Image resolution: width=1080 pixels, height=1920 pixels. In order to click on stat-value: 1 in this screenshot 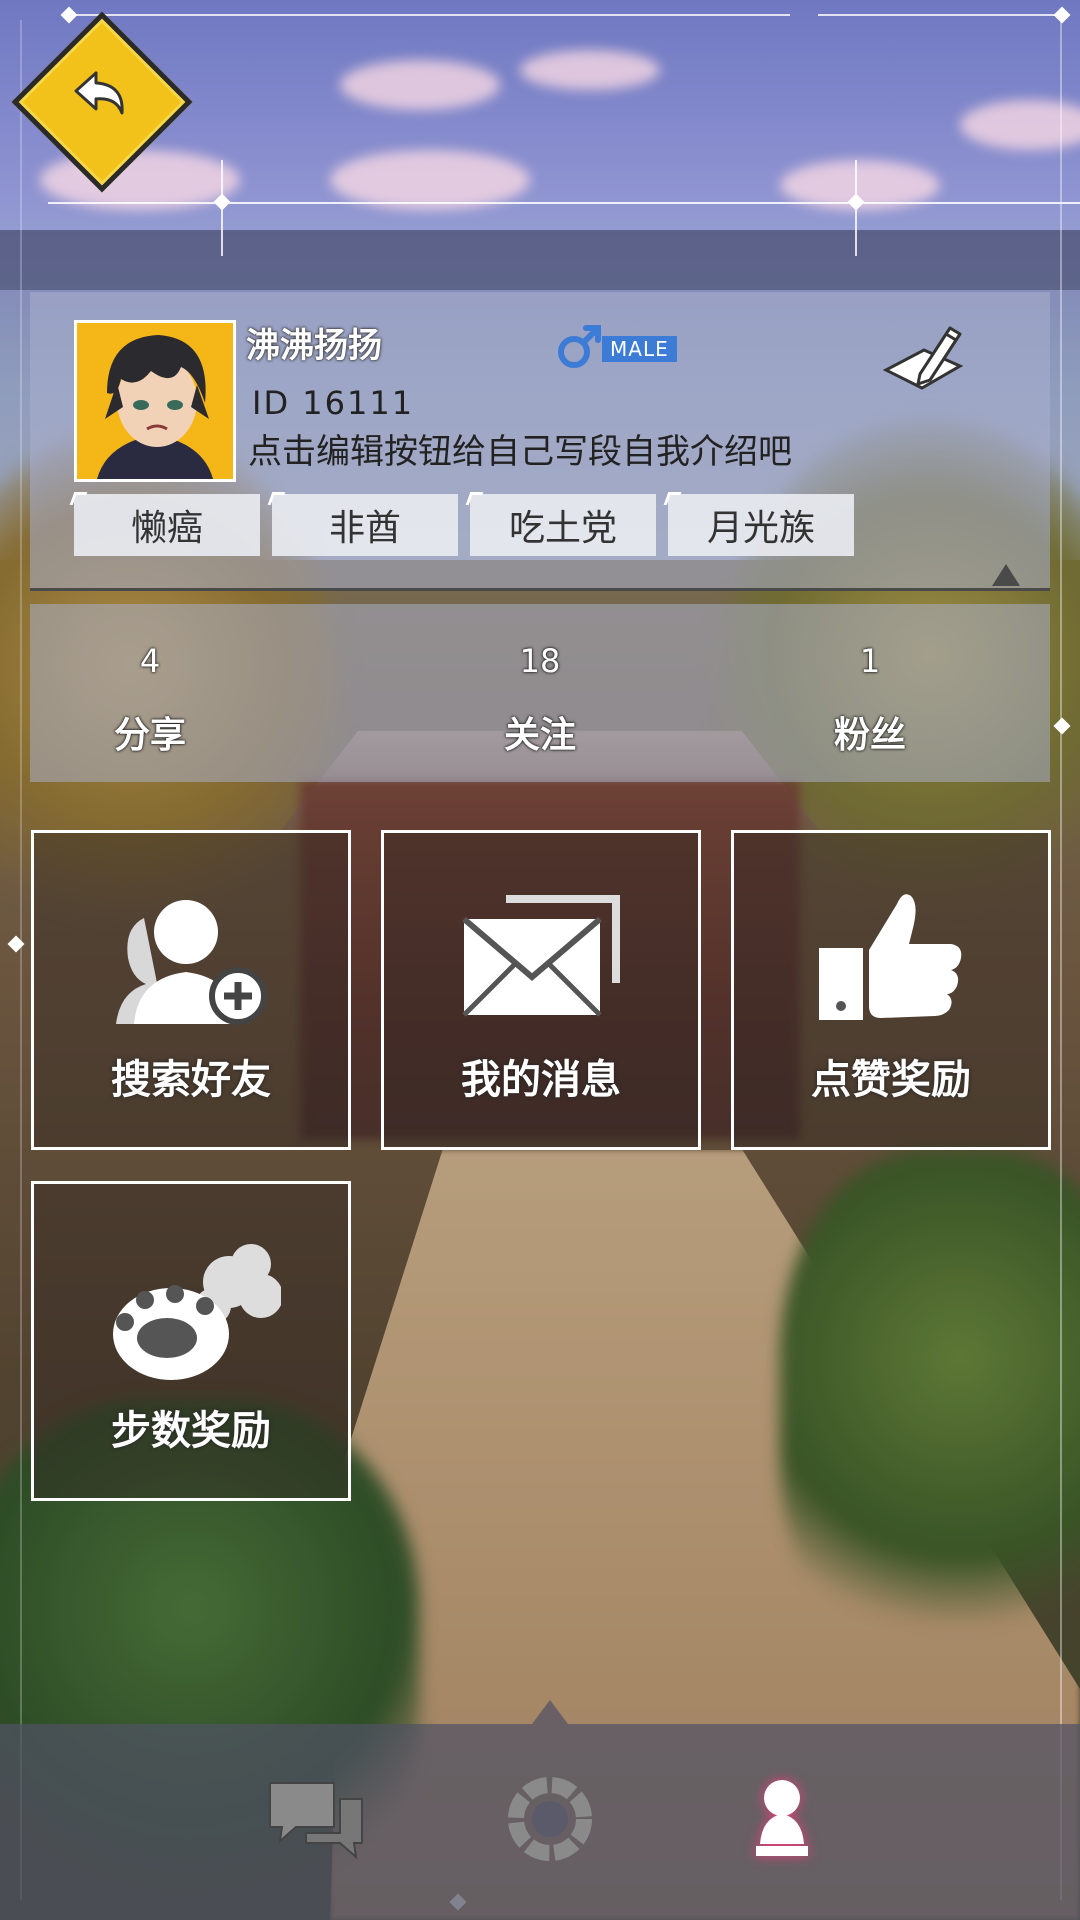, I will do `click(870, 661)`.